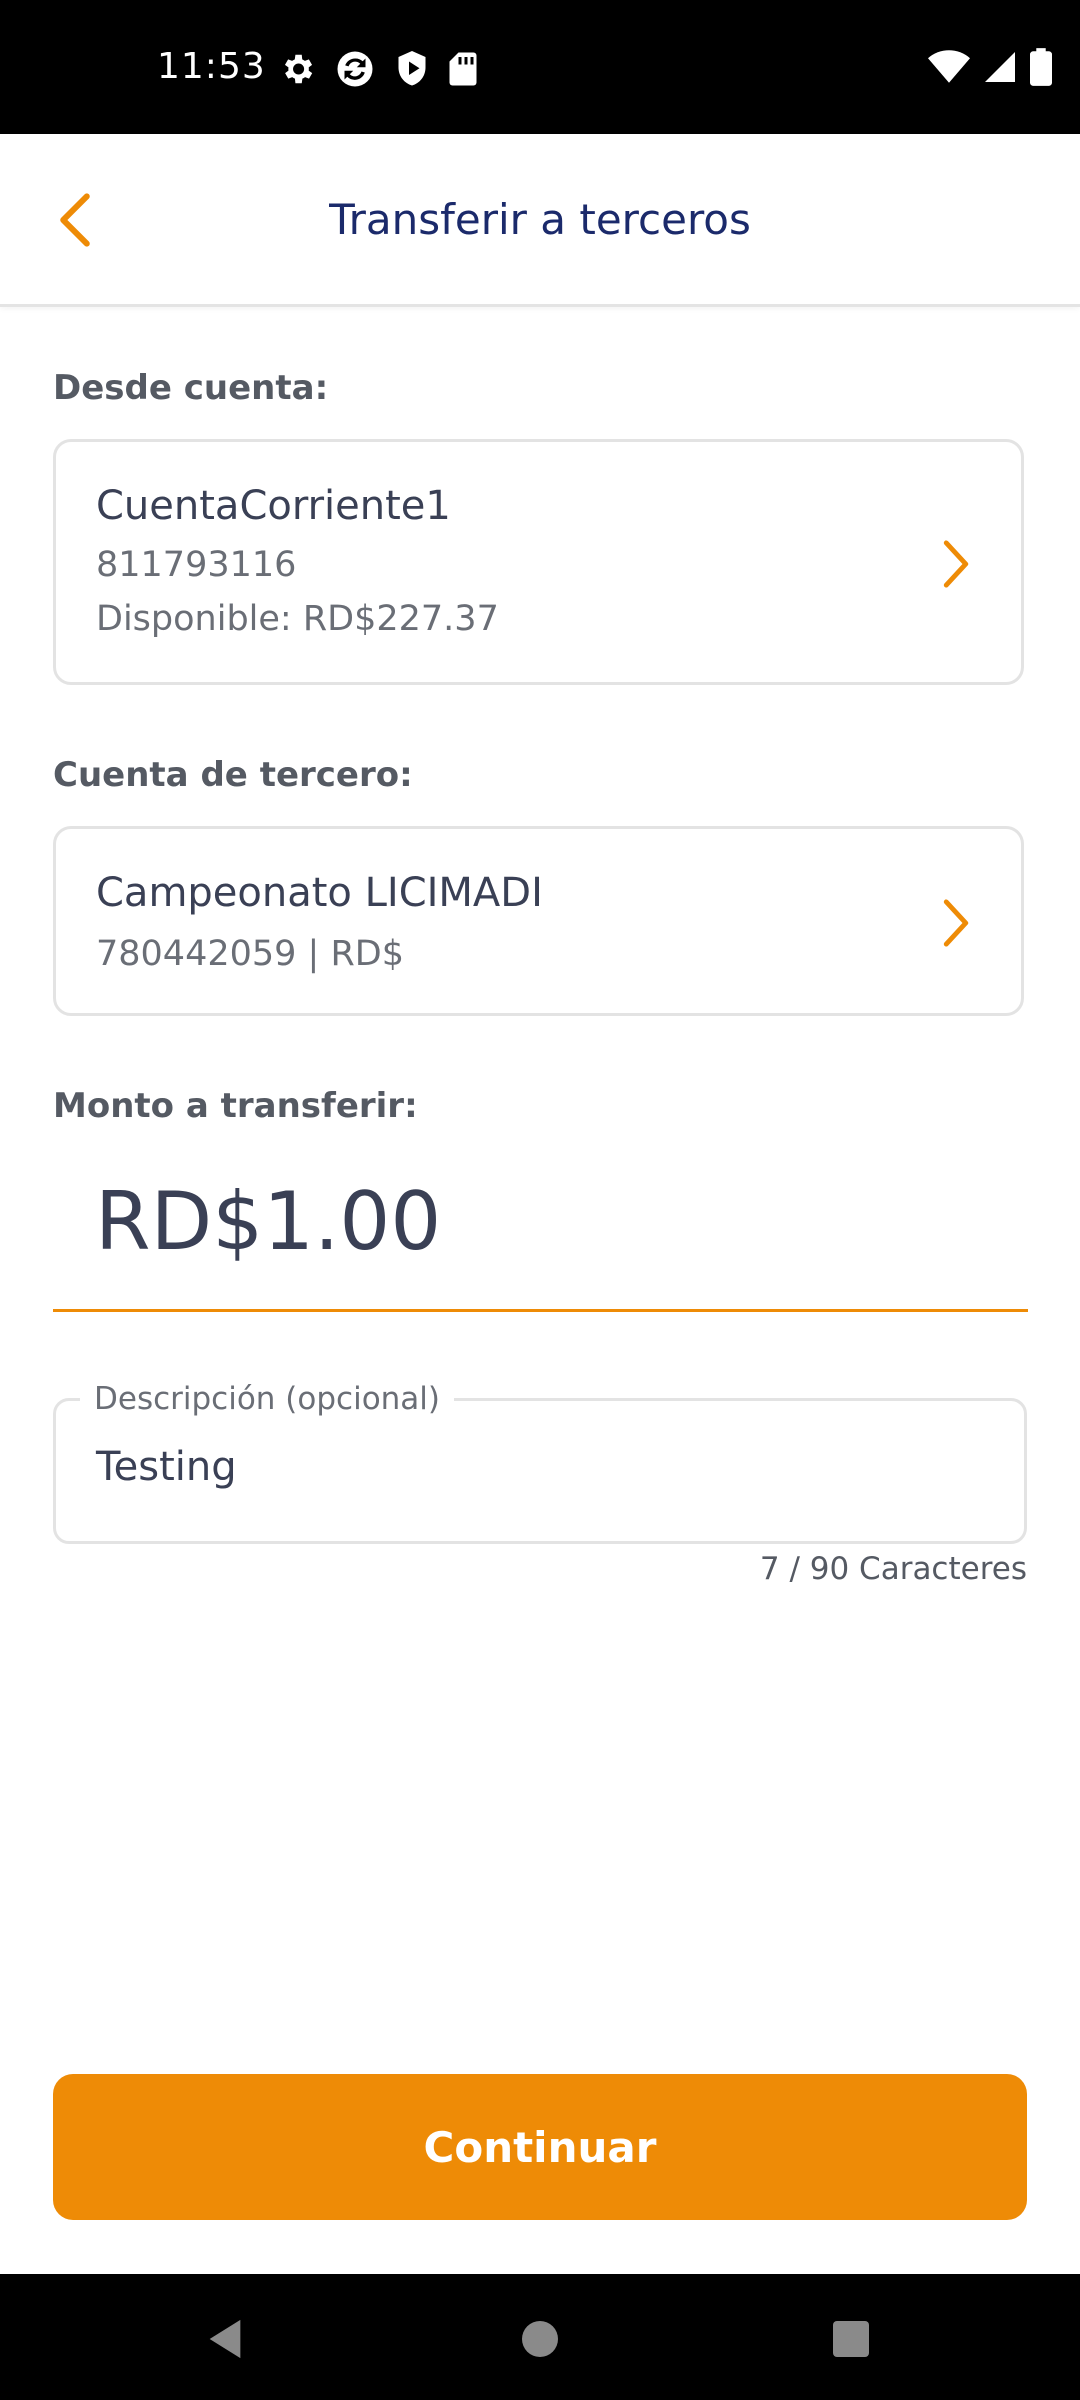  I want to click on shield-play-icon, so click(412, 68).